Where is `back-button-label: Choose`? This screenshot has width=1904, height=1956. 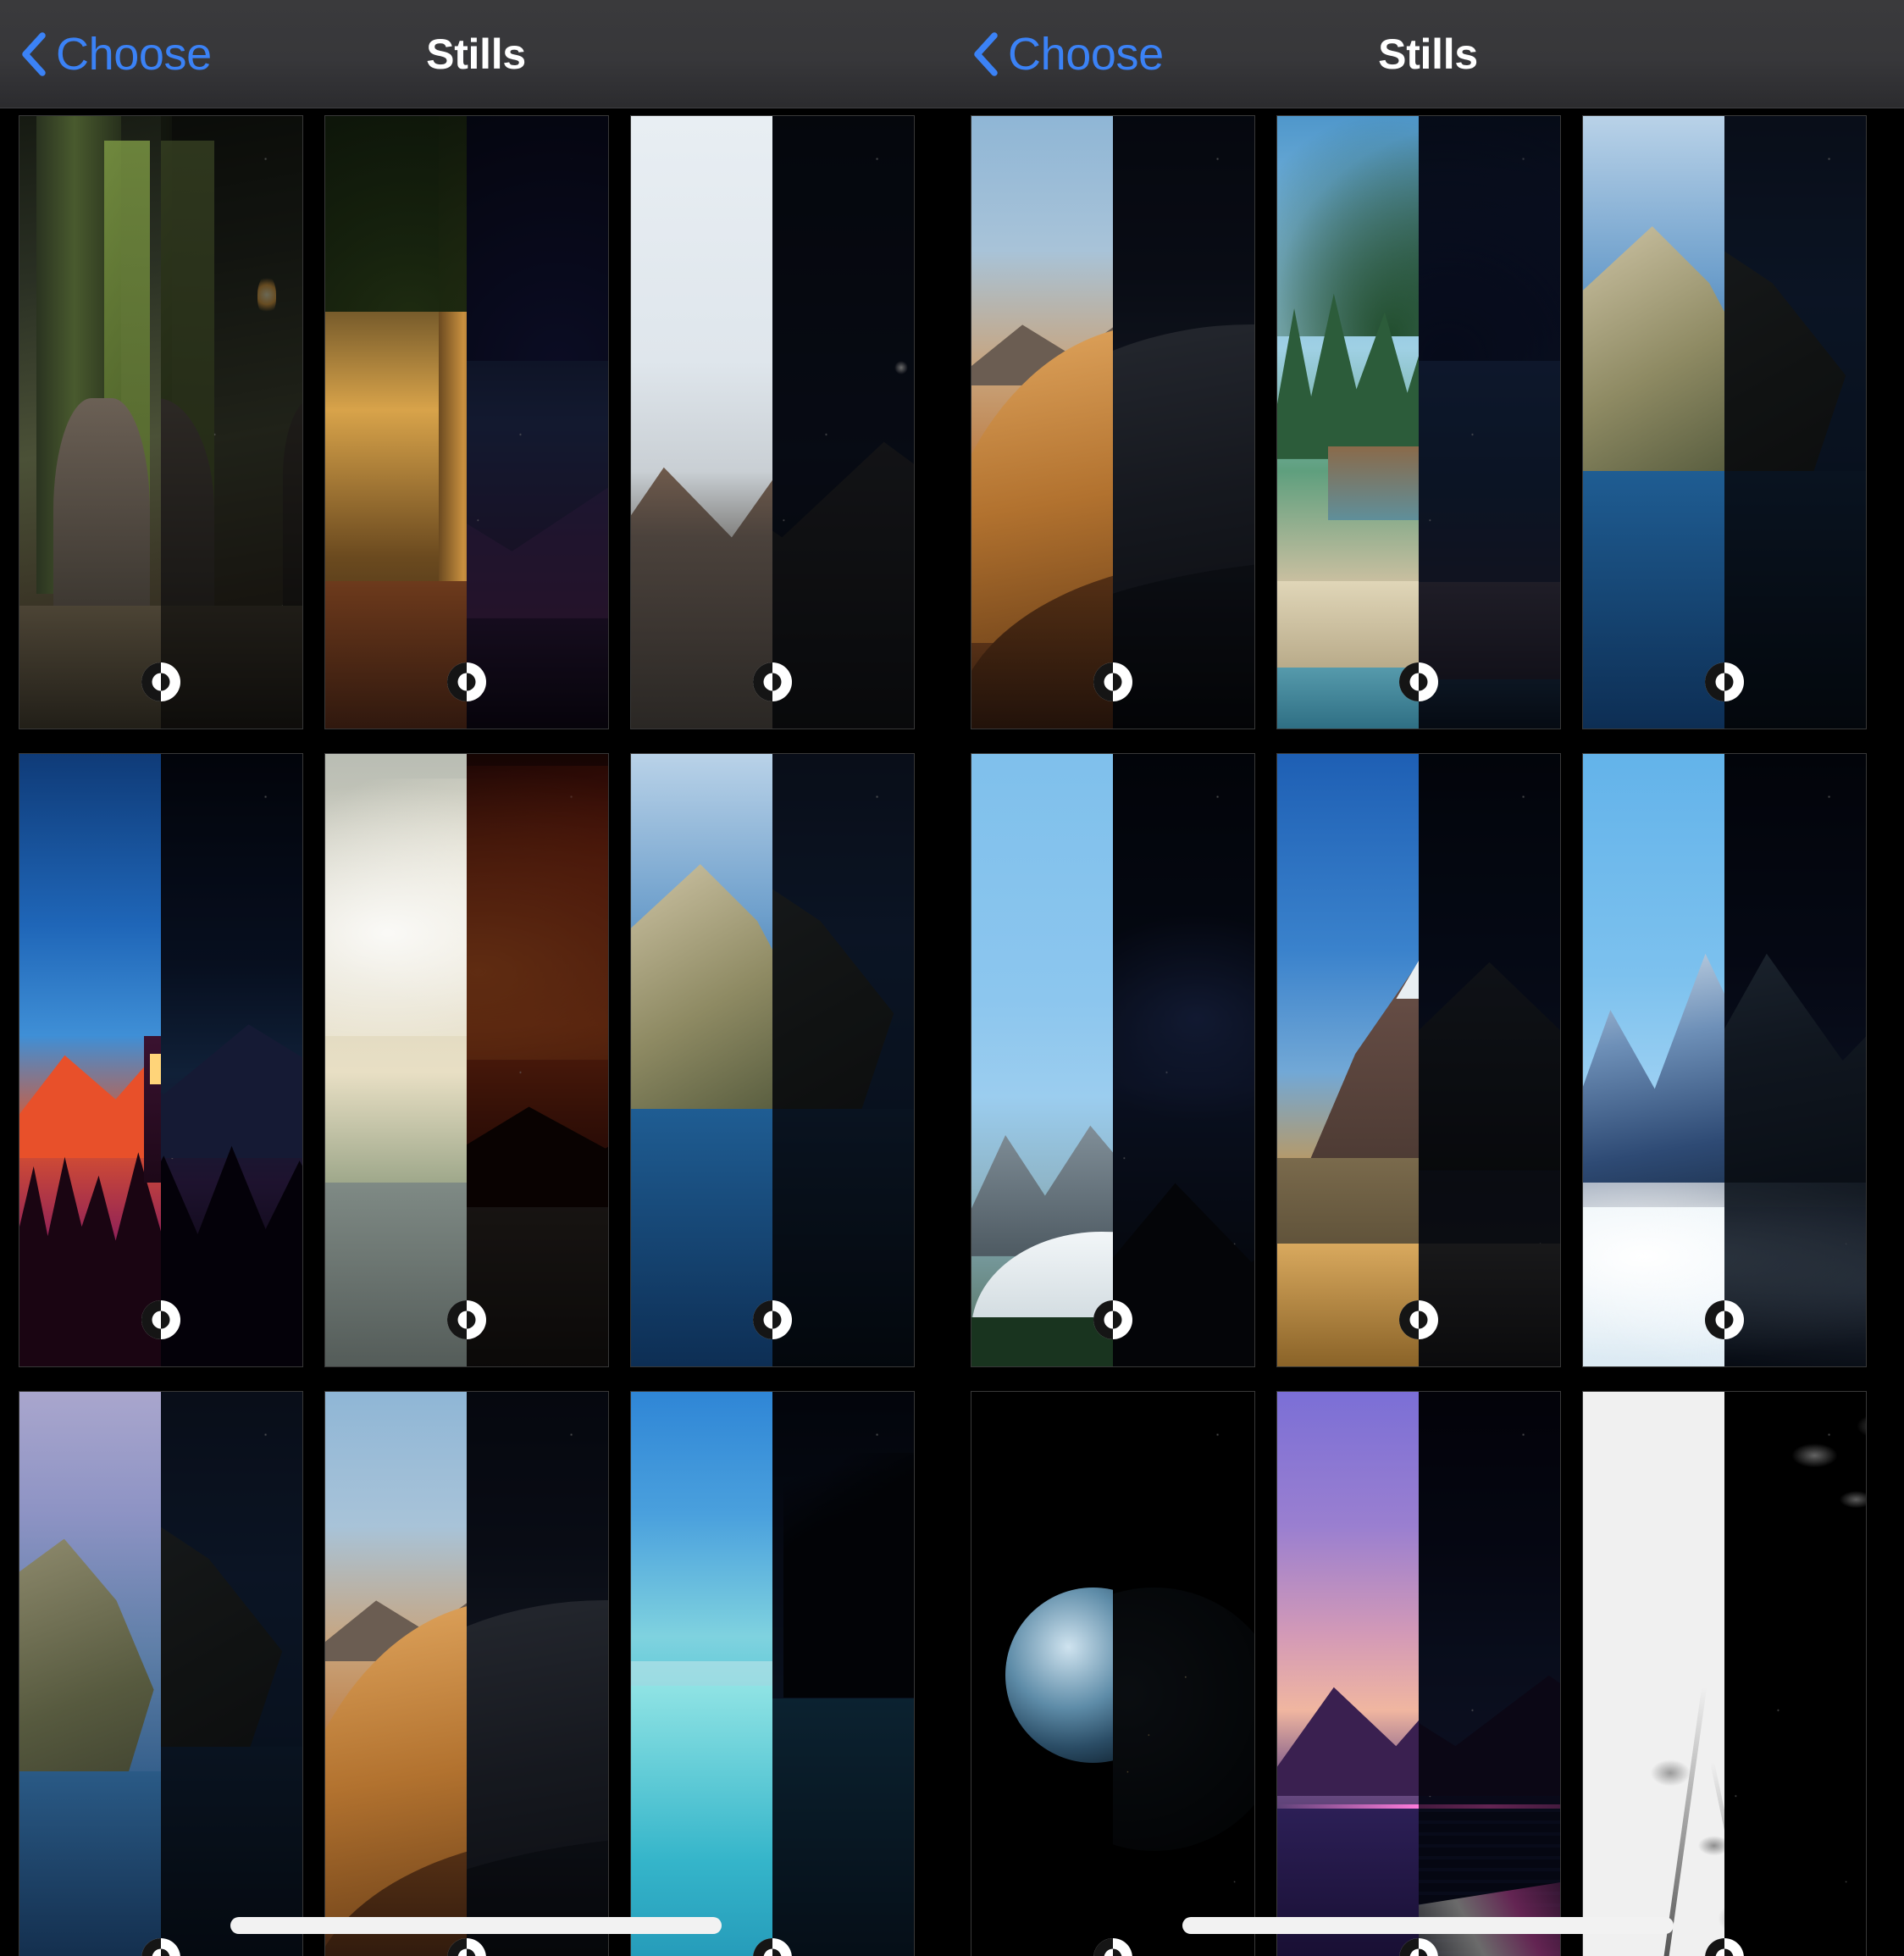
back-button-label: Choose is located at coordinates (1086, 54).